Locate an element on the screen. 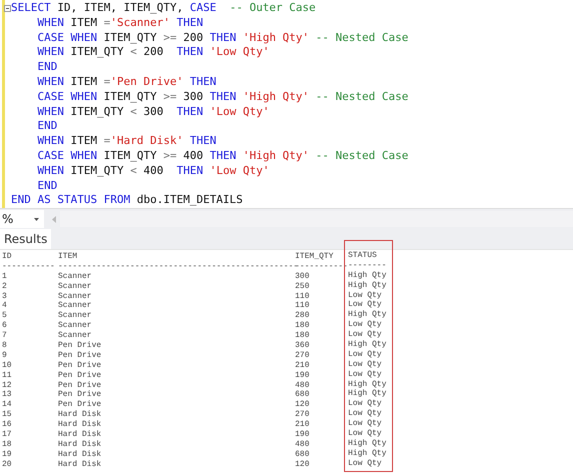 This screenshot has width=573, height=473. table-cell-text: 360 is located at coordinates (302, 346).